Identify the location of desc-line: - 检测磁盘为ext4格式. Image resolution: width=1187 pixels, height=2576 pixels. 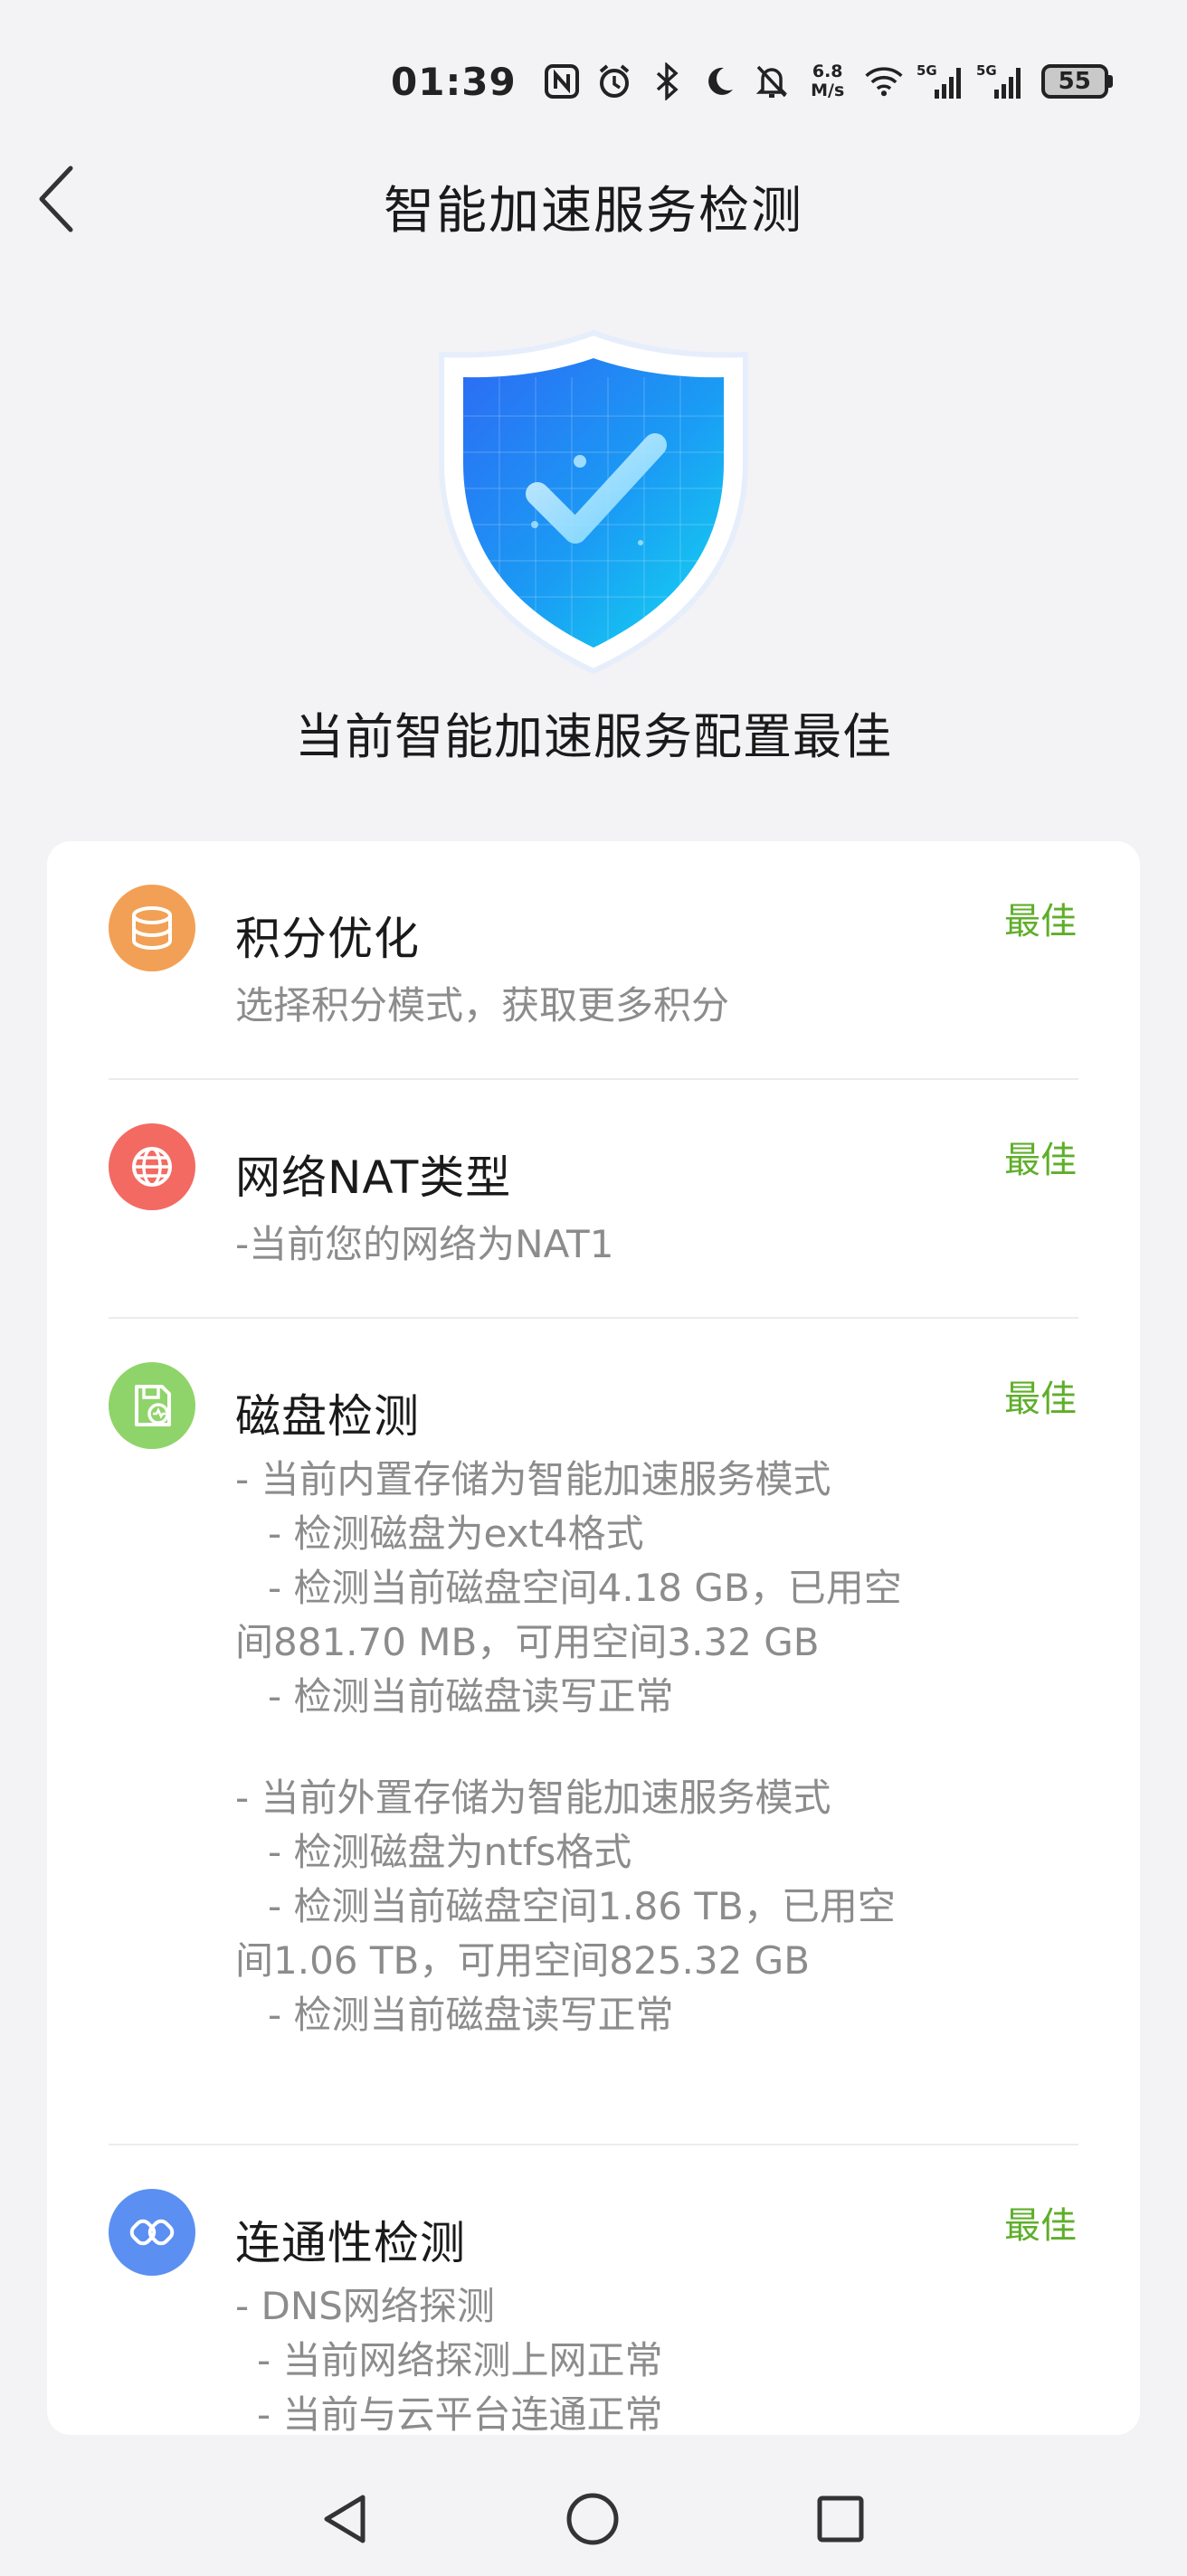
(456, 1534).